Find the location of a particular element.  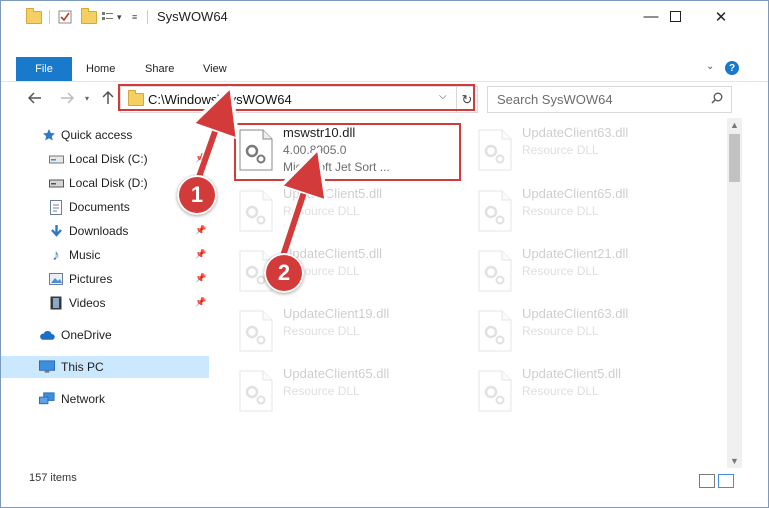

new-folder-icon is located at coordinates (89, 16).